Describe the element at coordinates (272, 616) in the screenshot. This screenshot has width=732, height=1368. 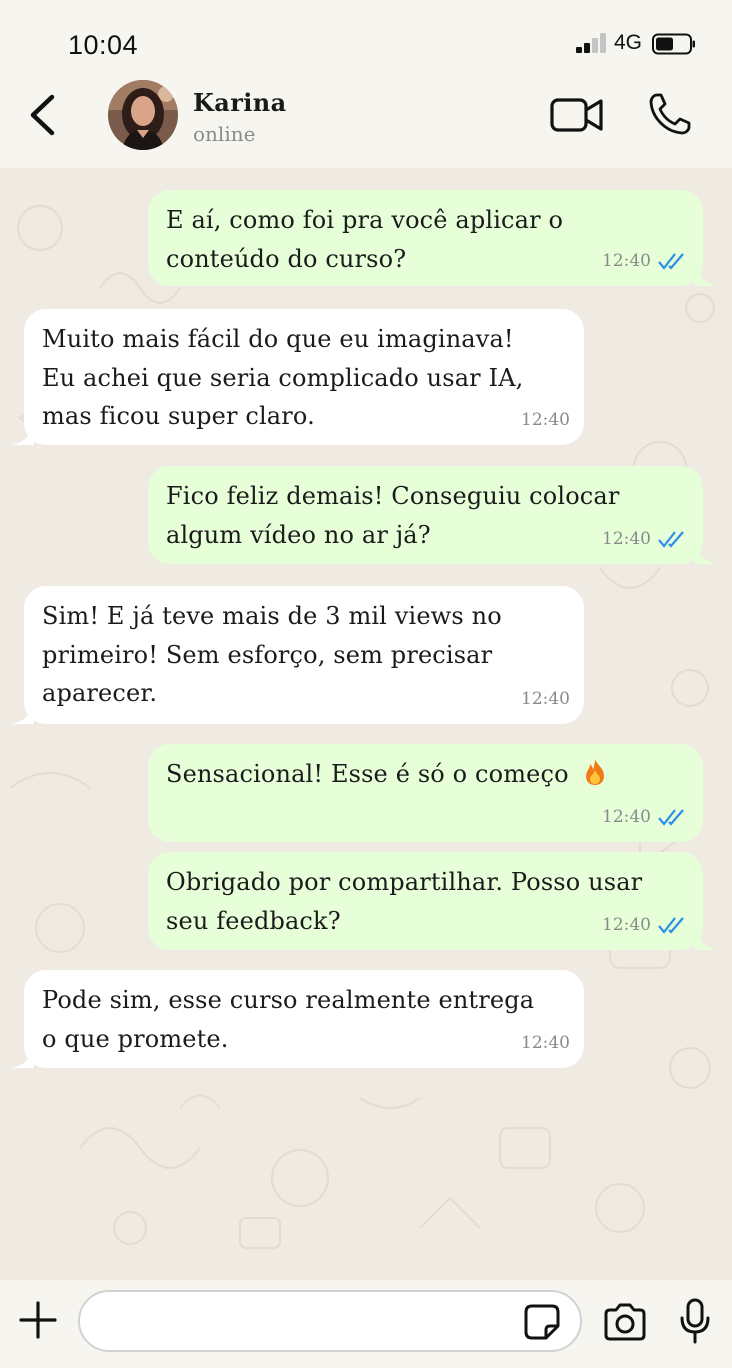
I see `message-text: Sim! E já teve mais de 3 mil views no` at that location.